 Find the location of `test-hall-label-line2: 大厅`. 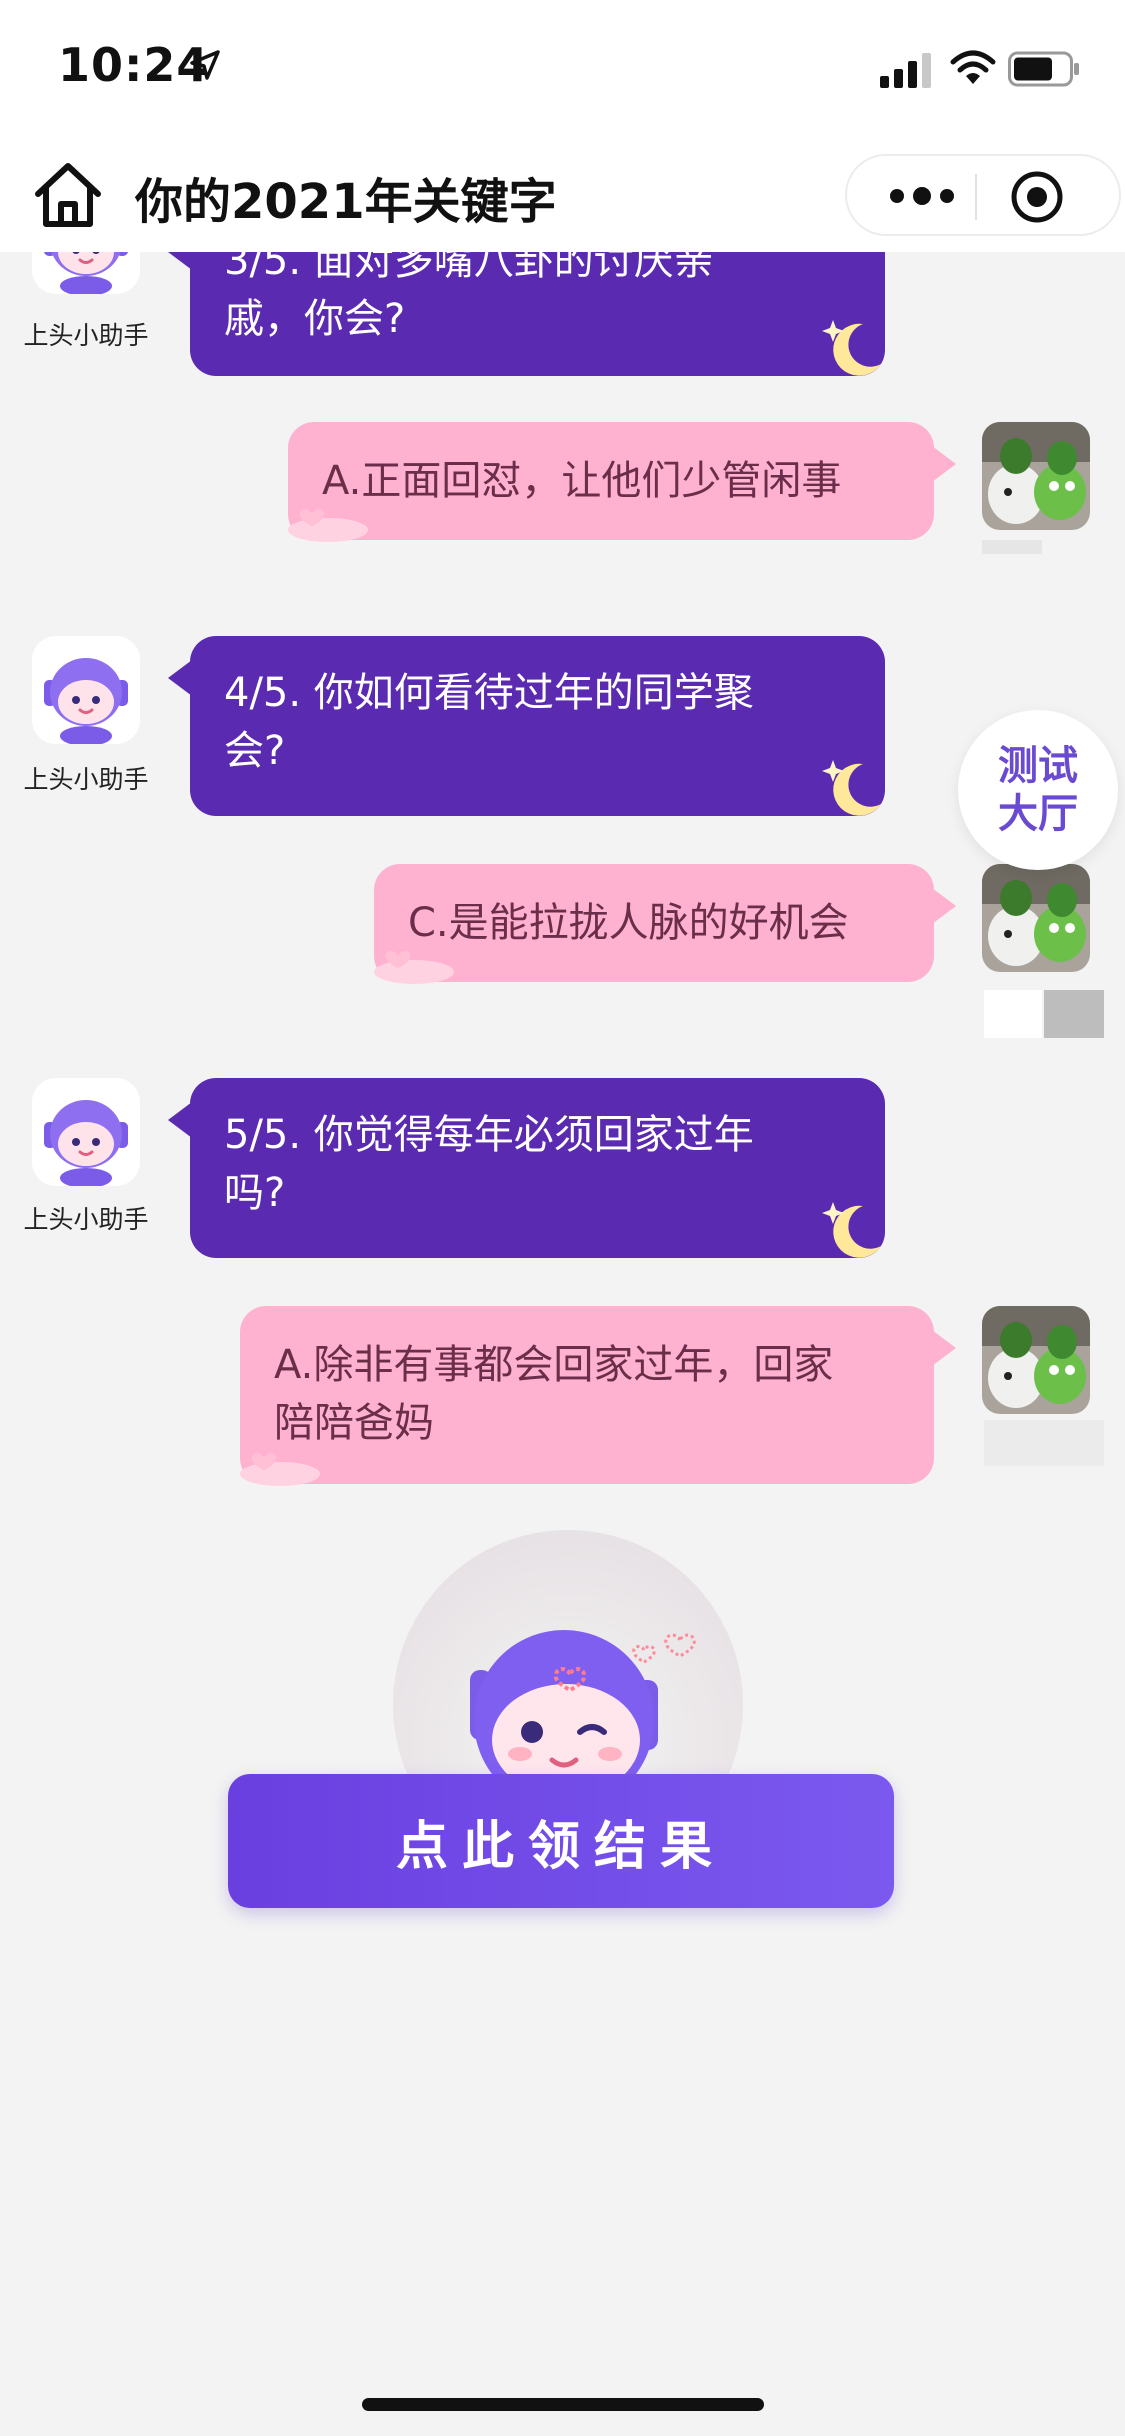

test-hall-label-line2: 大厅 is located at coordinates (1038, 814).